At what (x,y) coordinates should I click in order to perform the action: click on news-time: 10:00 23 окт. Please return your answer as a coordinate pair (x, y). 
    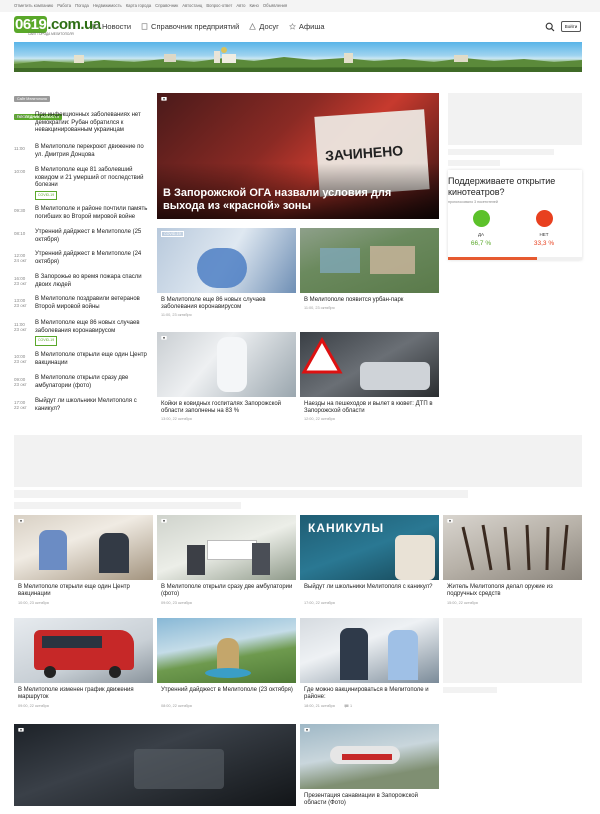
    Looking at the image, I should click on (20, 359).